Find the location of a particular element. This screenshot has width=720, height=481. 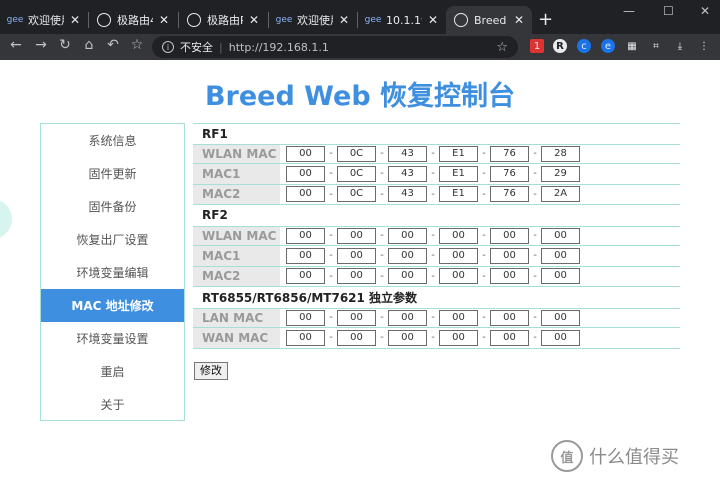

info-icon: i is located at coordinates (168, 47).